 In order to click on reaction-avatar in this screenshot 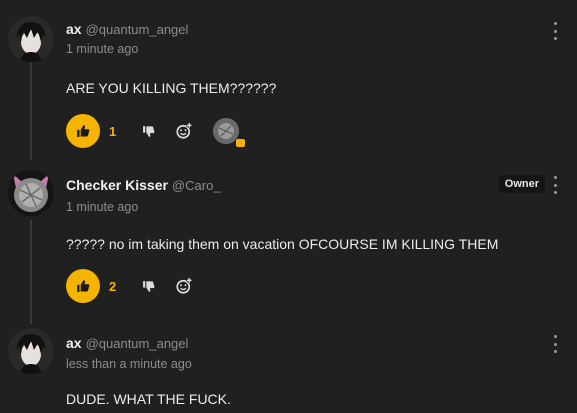, I will do `click(229, 132)`.